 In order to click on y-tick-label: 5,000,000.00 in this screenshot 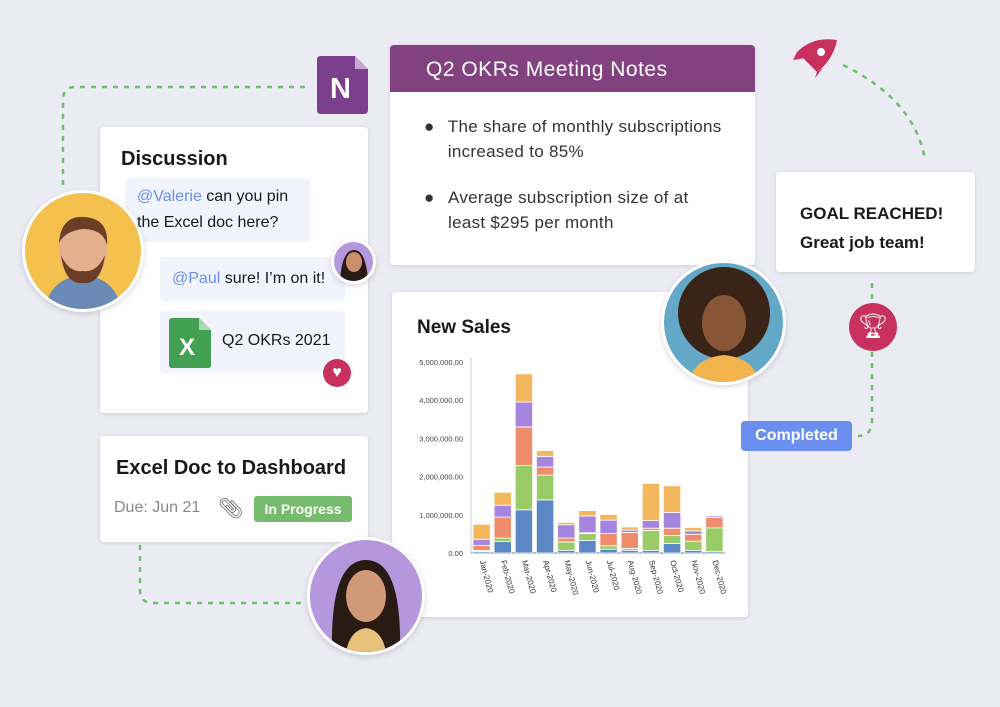, I will do `click(441, 362)`.